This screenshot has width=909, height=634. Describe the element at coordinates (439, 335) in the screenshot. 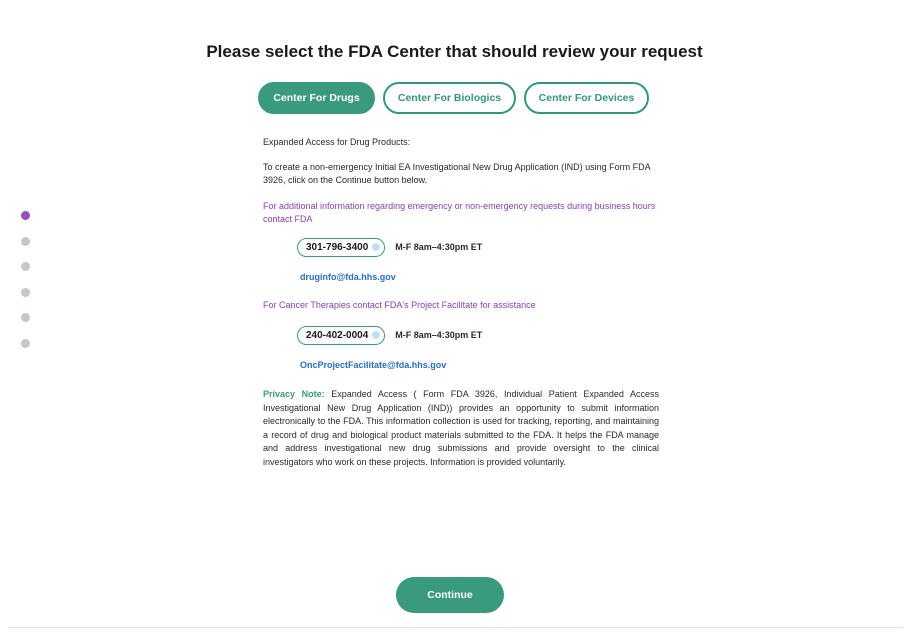

I see `hours-text-2: M-F 8am–4:30pm ET` at that location.